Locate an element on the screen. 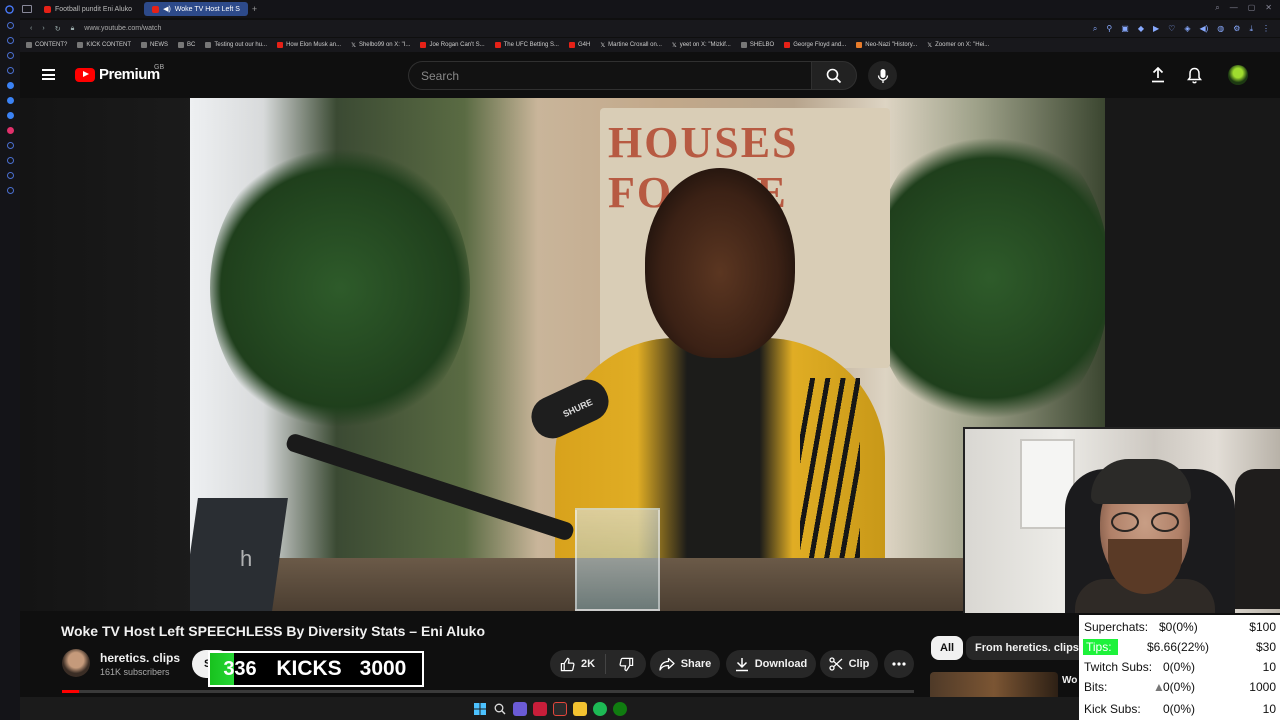 The width and height of the screenshot is (1280, 720). close-icon: ✕ is located at coordinates (1268, 8).